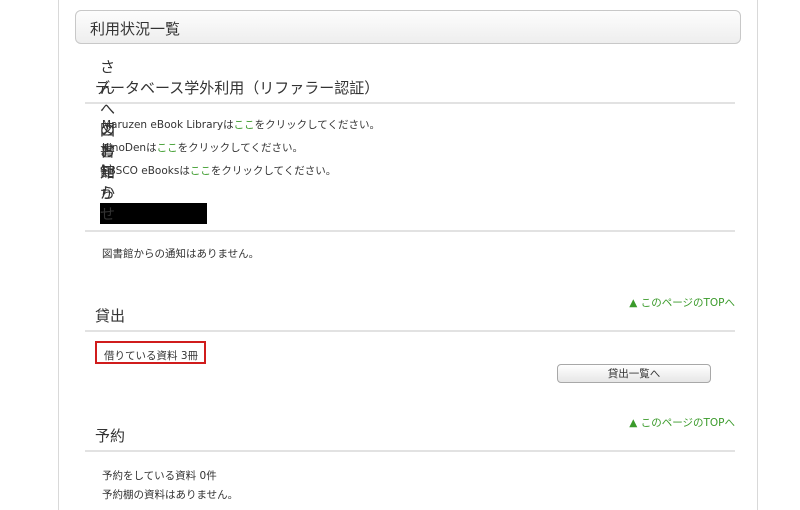  What do you see at coordinates (167, 148) in the screenshot?
I see `kinoden-link: ここ` at bounding box center [167, 148].